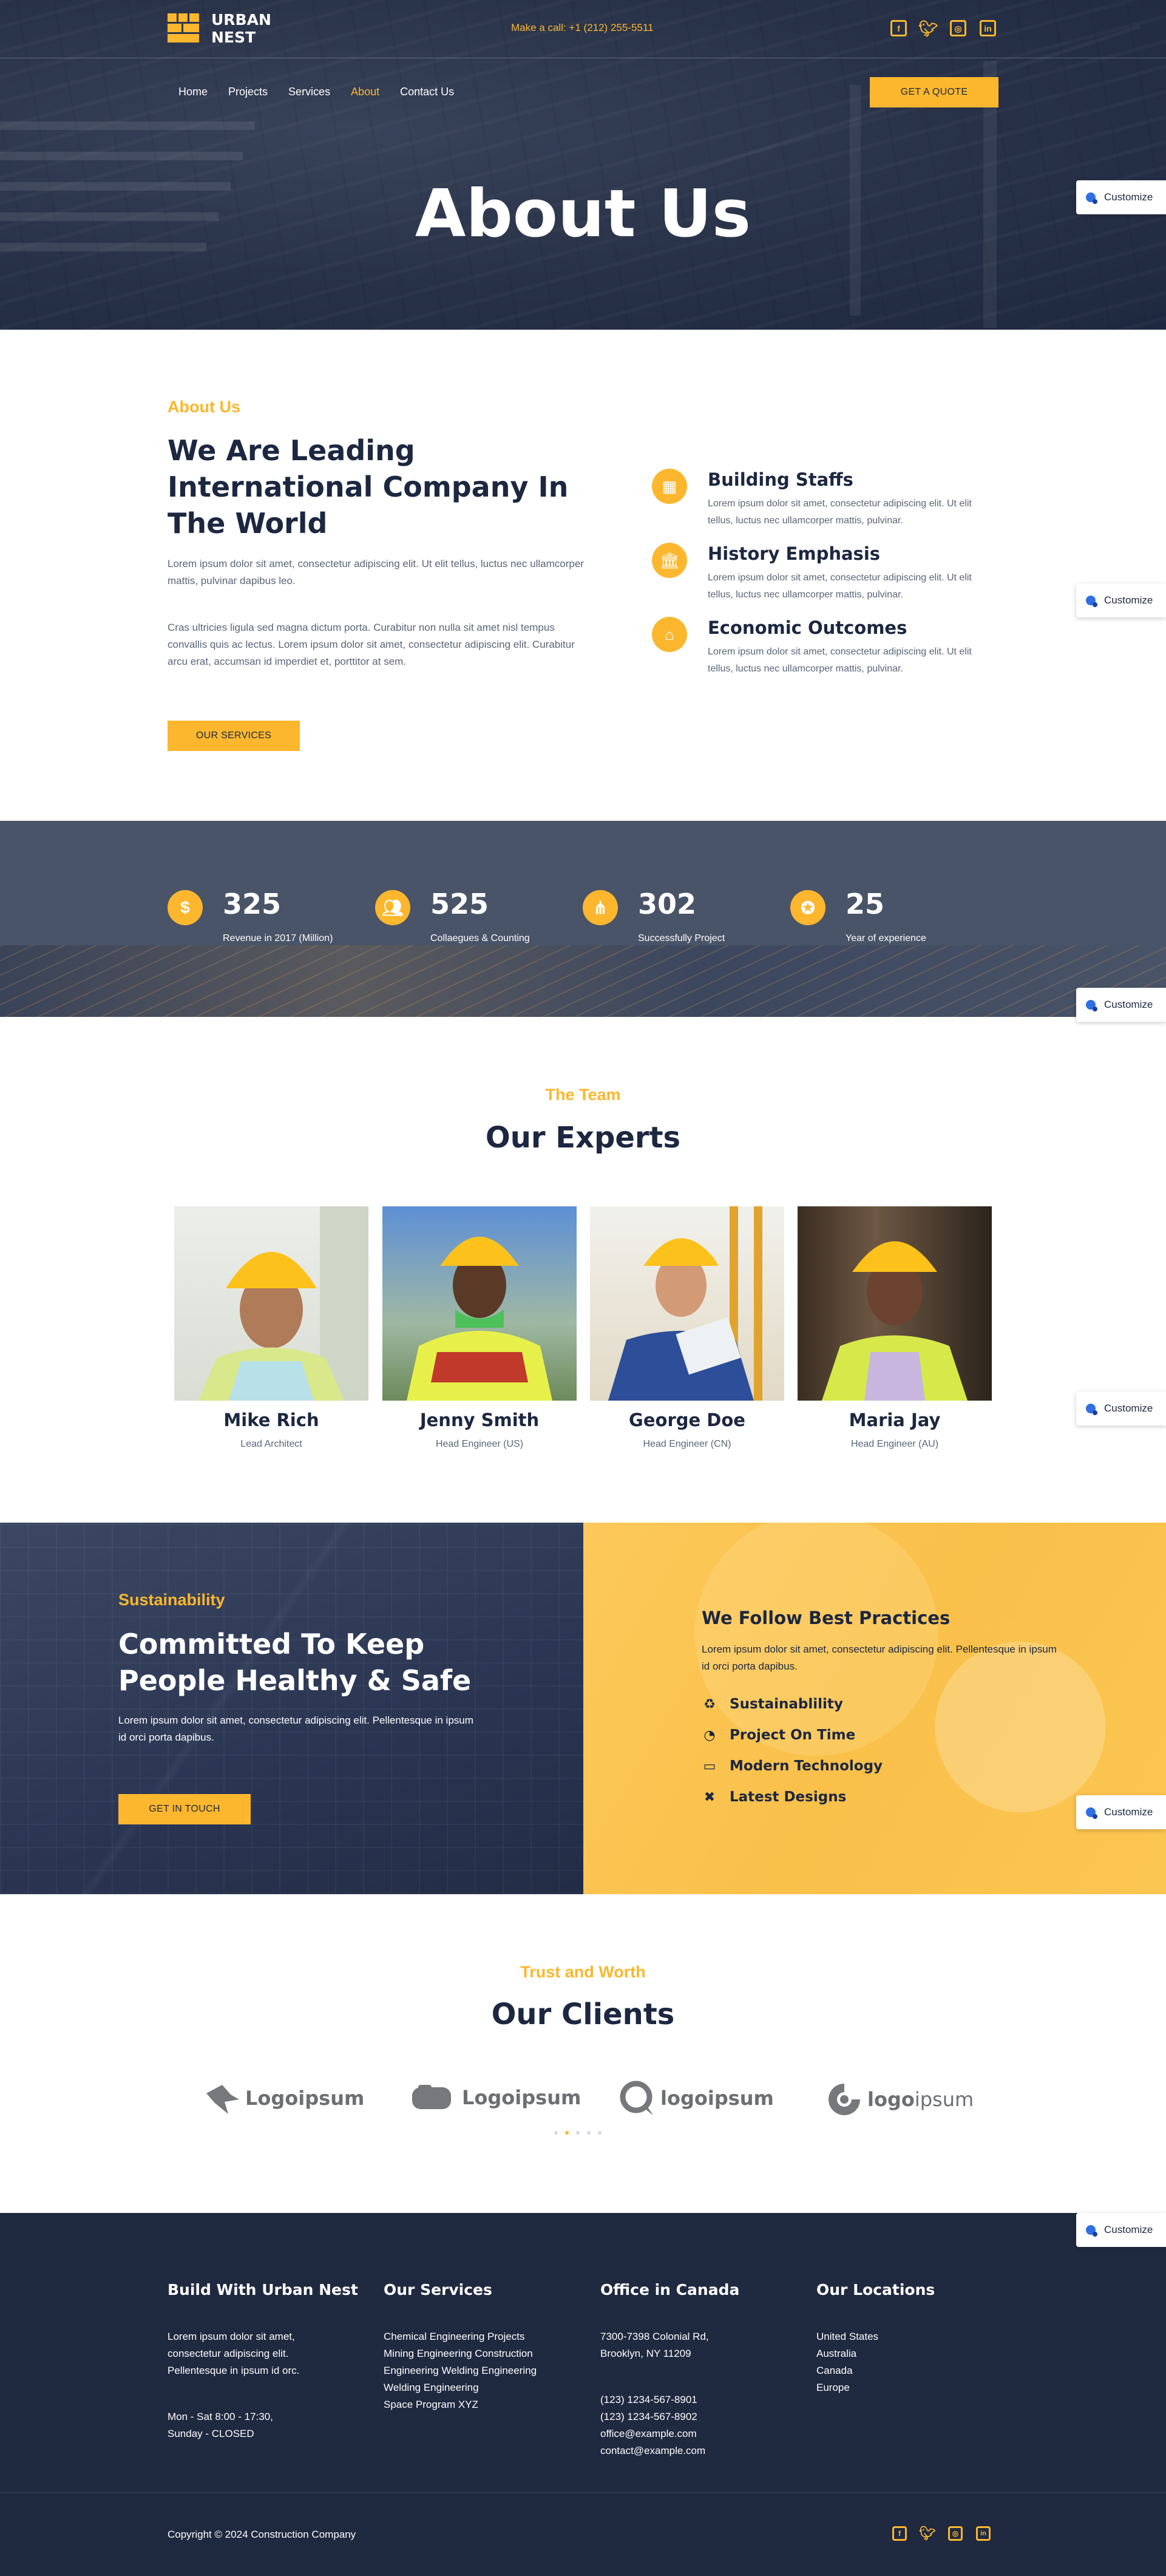  What do you see at coordinates (833, 2387) in the screenshot?
I see `footer-location-link: Europe` at bounding box center [833, 2387].